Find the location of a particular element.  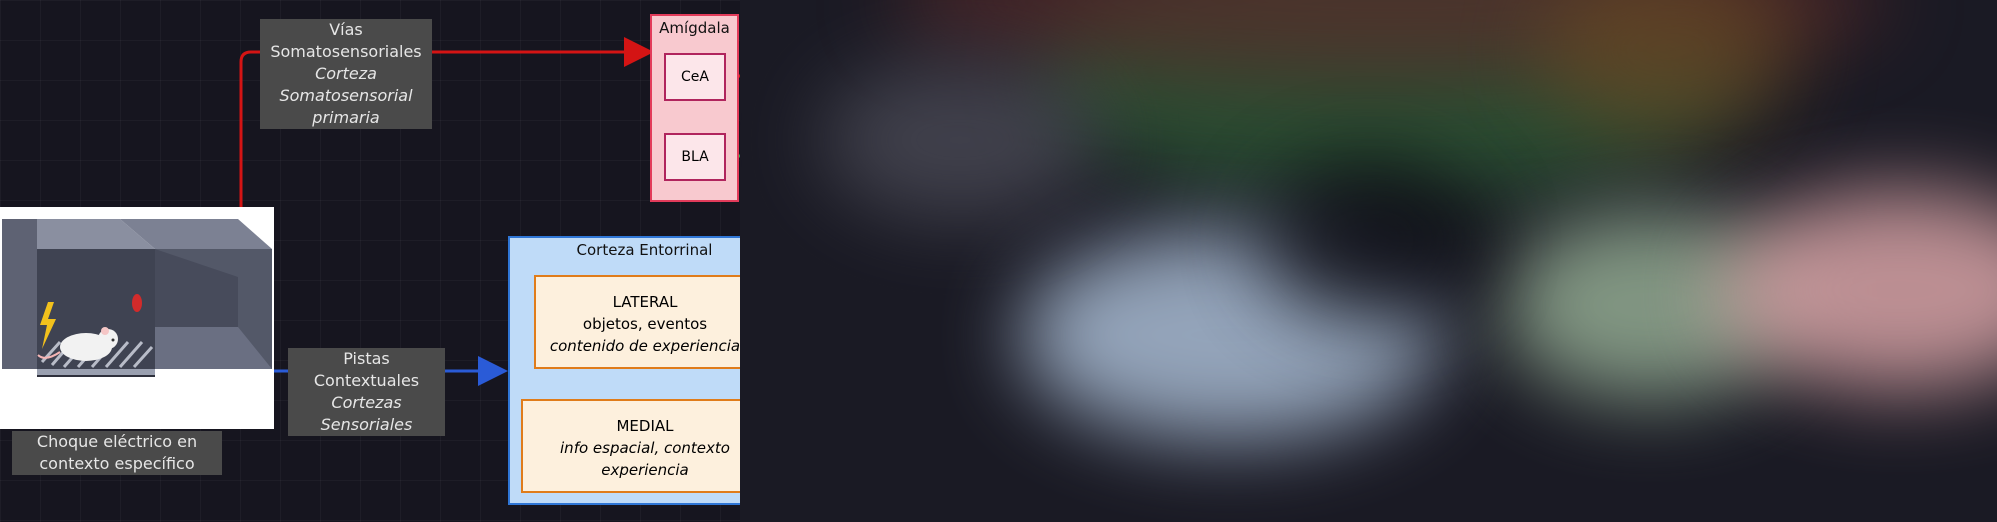

bla-nucleus: BLA is located at coordinates (695, 157).